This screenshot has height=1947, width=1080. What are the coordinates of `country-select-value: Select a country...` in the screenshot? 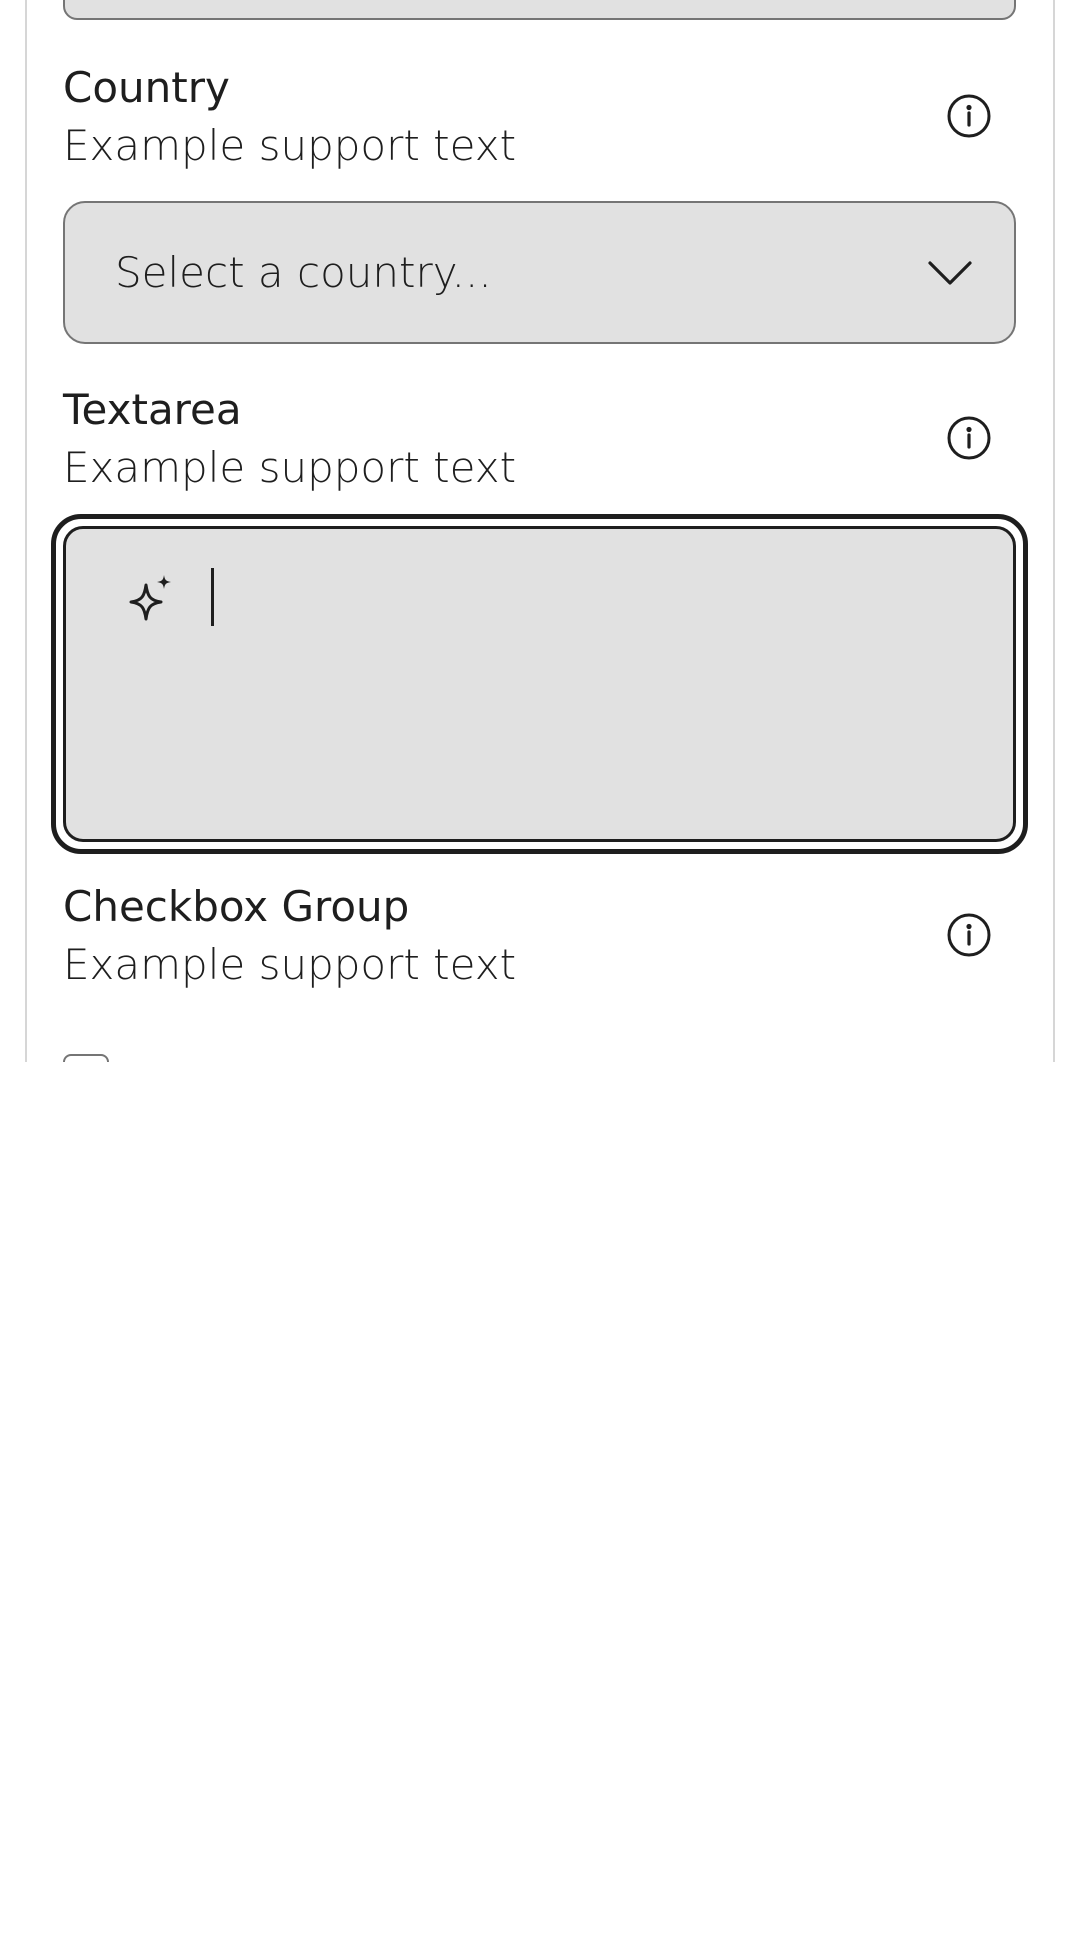 It's located at (303, 272).